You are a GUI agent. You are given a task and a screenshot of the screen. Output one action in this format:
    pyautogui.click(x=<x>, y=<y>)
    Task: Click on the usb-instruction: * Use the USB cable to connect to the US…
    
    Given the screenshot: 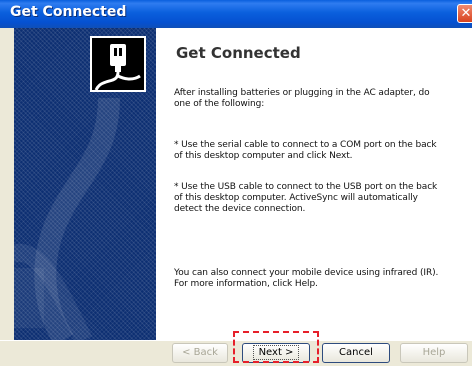 What is the action you would take?
    pyautogui.click(x=306, y=198)
    